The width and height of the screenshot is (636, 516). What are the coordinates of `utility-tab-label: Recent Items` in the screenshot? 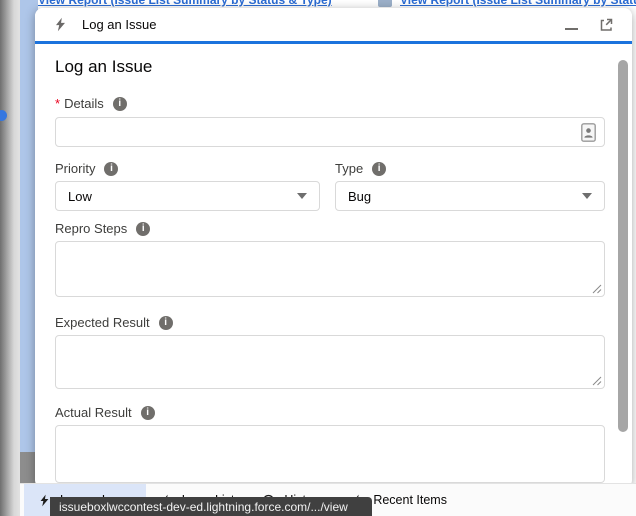 It's located at (410, 500).